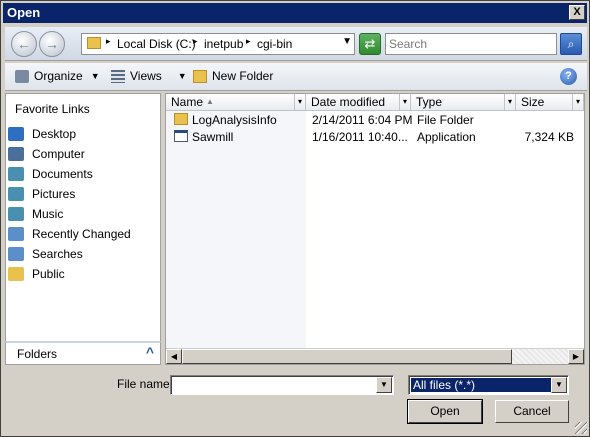 The height and width of the screenshot is (437, 590). I want to click on organize-button: Organize ▼, so click(57, 76).